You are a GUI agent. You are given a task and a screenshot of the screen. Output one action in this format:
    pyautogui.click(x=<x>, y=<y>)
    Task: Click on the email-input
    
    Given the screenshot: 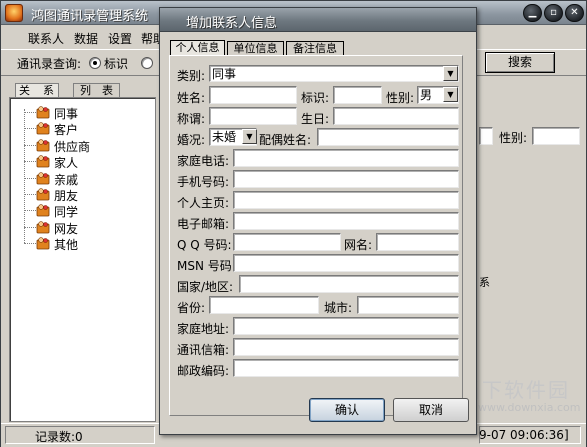 What is the action you would take?
    pyautogui.click(x=346, y=221)
    